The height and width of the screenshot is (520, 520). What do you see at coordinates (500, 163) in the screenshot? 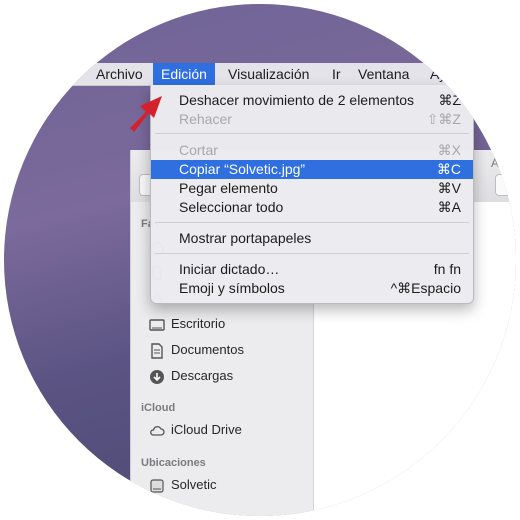
I see `window-title: Arc` at bounding box center [500, 163].